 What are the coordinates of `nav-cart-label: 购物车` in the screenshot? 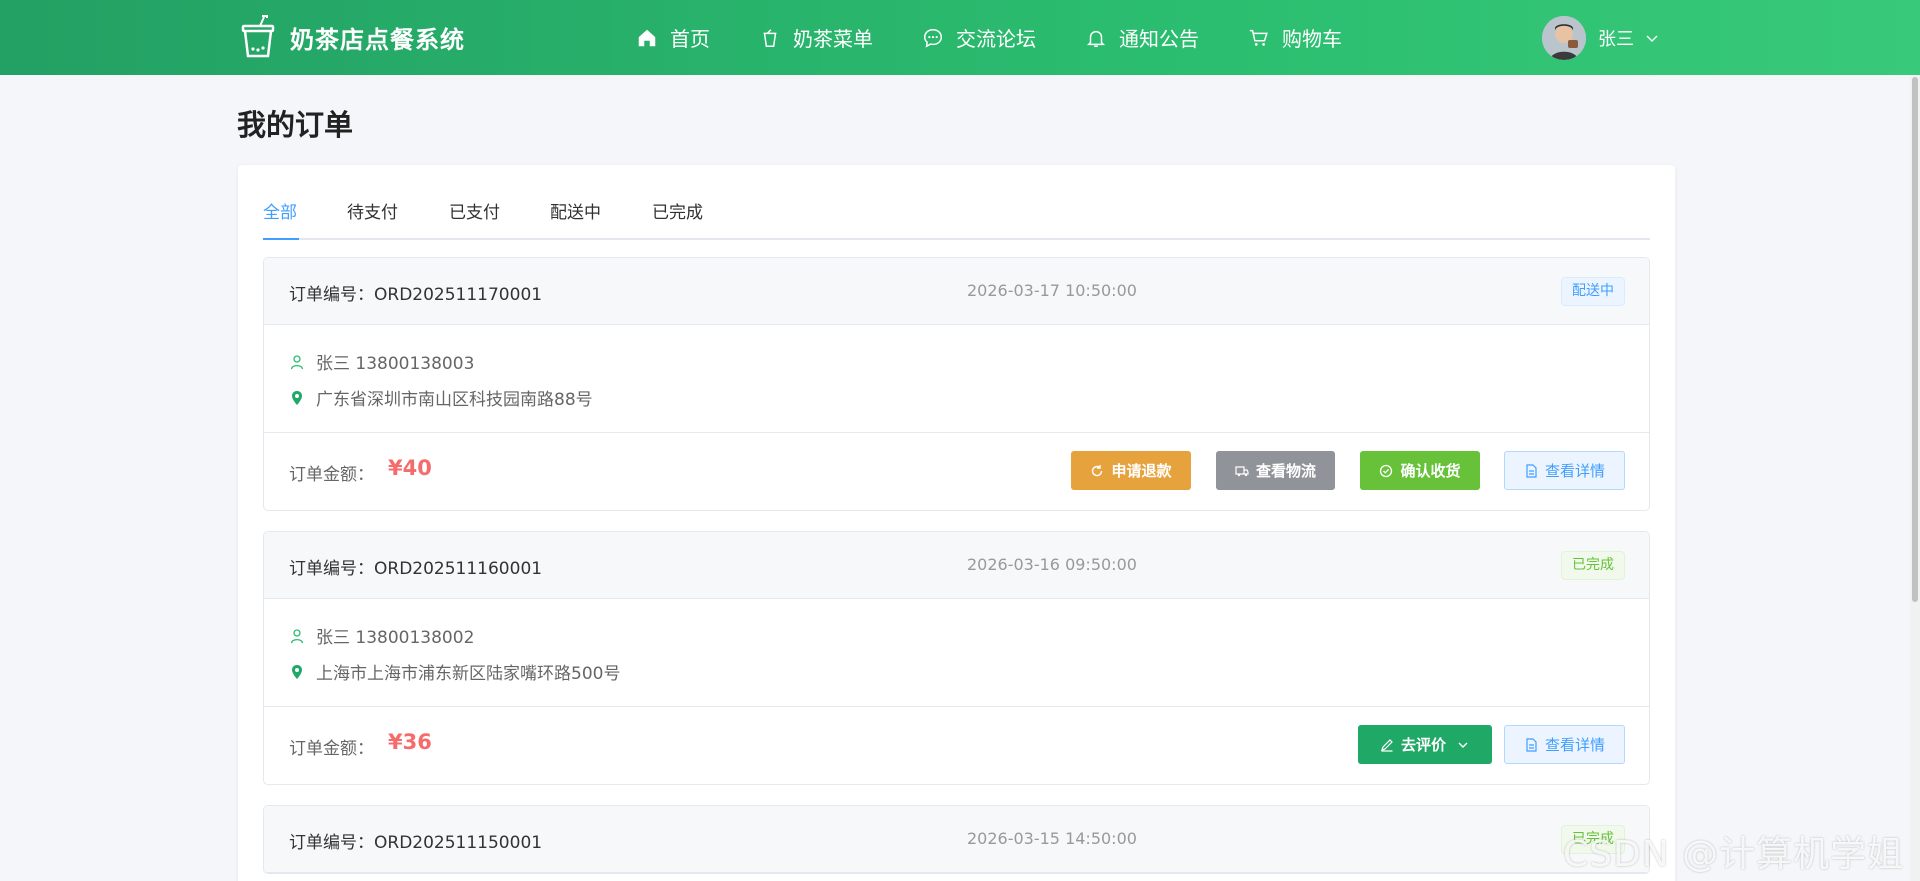 It's located at (1312, 39).